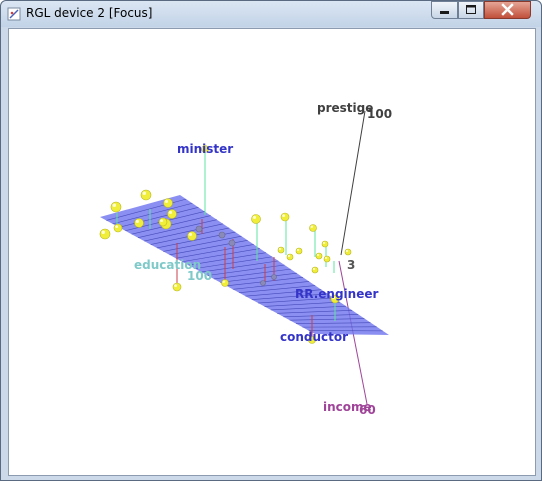 The width and height of the screenshot is (542, 481). I want to click on income-axis-tick: 60, so click(367, 410).